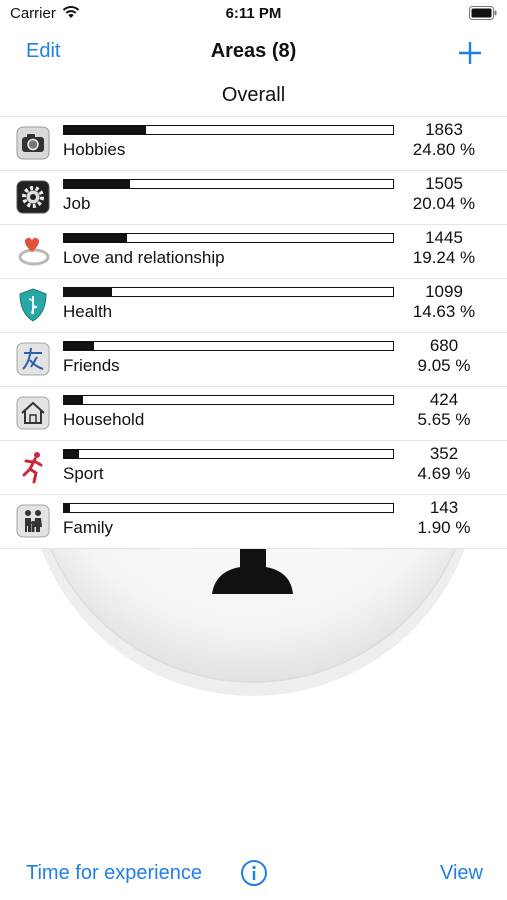  I want to click on status-time: 6:11 PM, so click(253, 13).